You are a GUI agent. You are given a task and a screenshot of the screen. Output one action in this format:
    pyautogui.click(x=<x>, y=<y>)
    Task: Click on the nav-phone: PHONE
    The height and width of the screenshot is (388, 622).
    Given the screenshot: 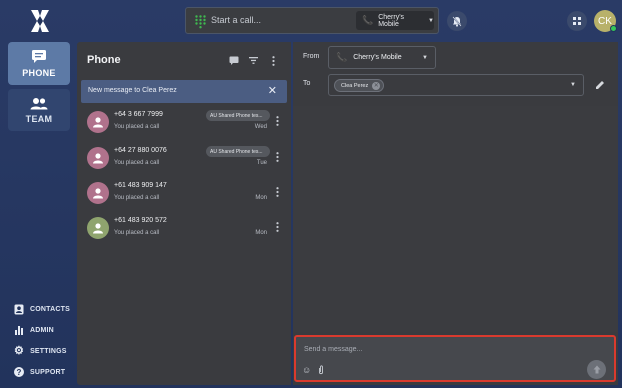 What is the action you would take?
    pyautogui.click(x=39, y=63)
    